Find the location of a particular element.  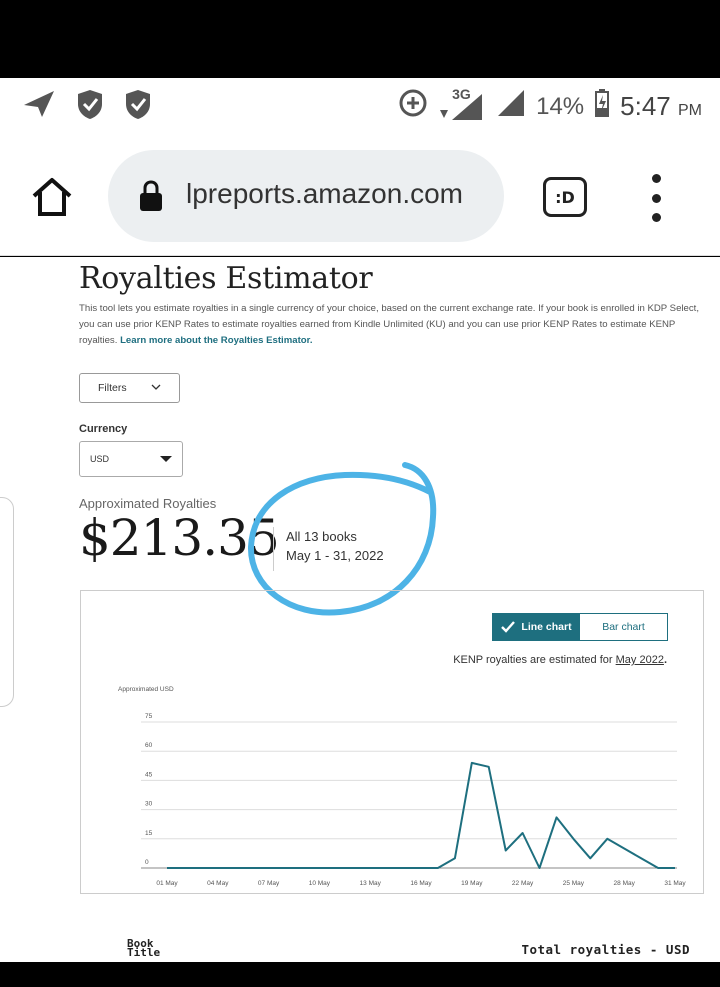

x-tick-label: 04 May is located at coordinates (218, 883).